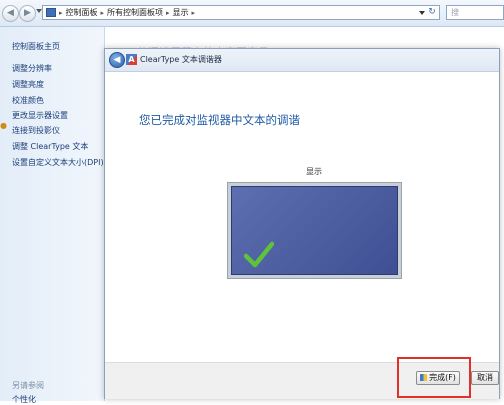 The image size is (504, 405). I want to click on shield-icon: ●, so click(3, 125).